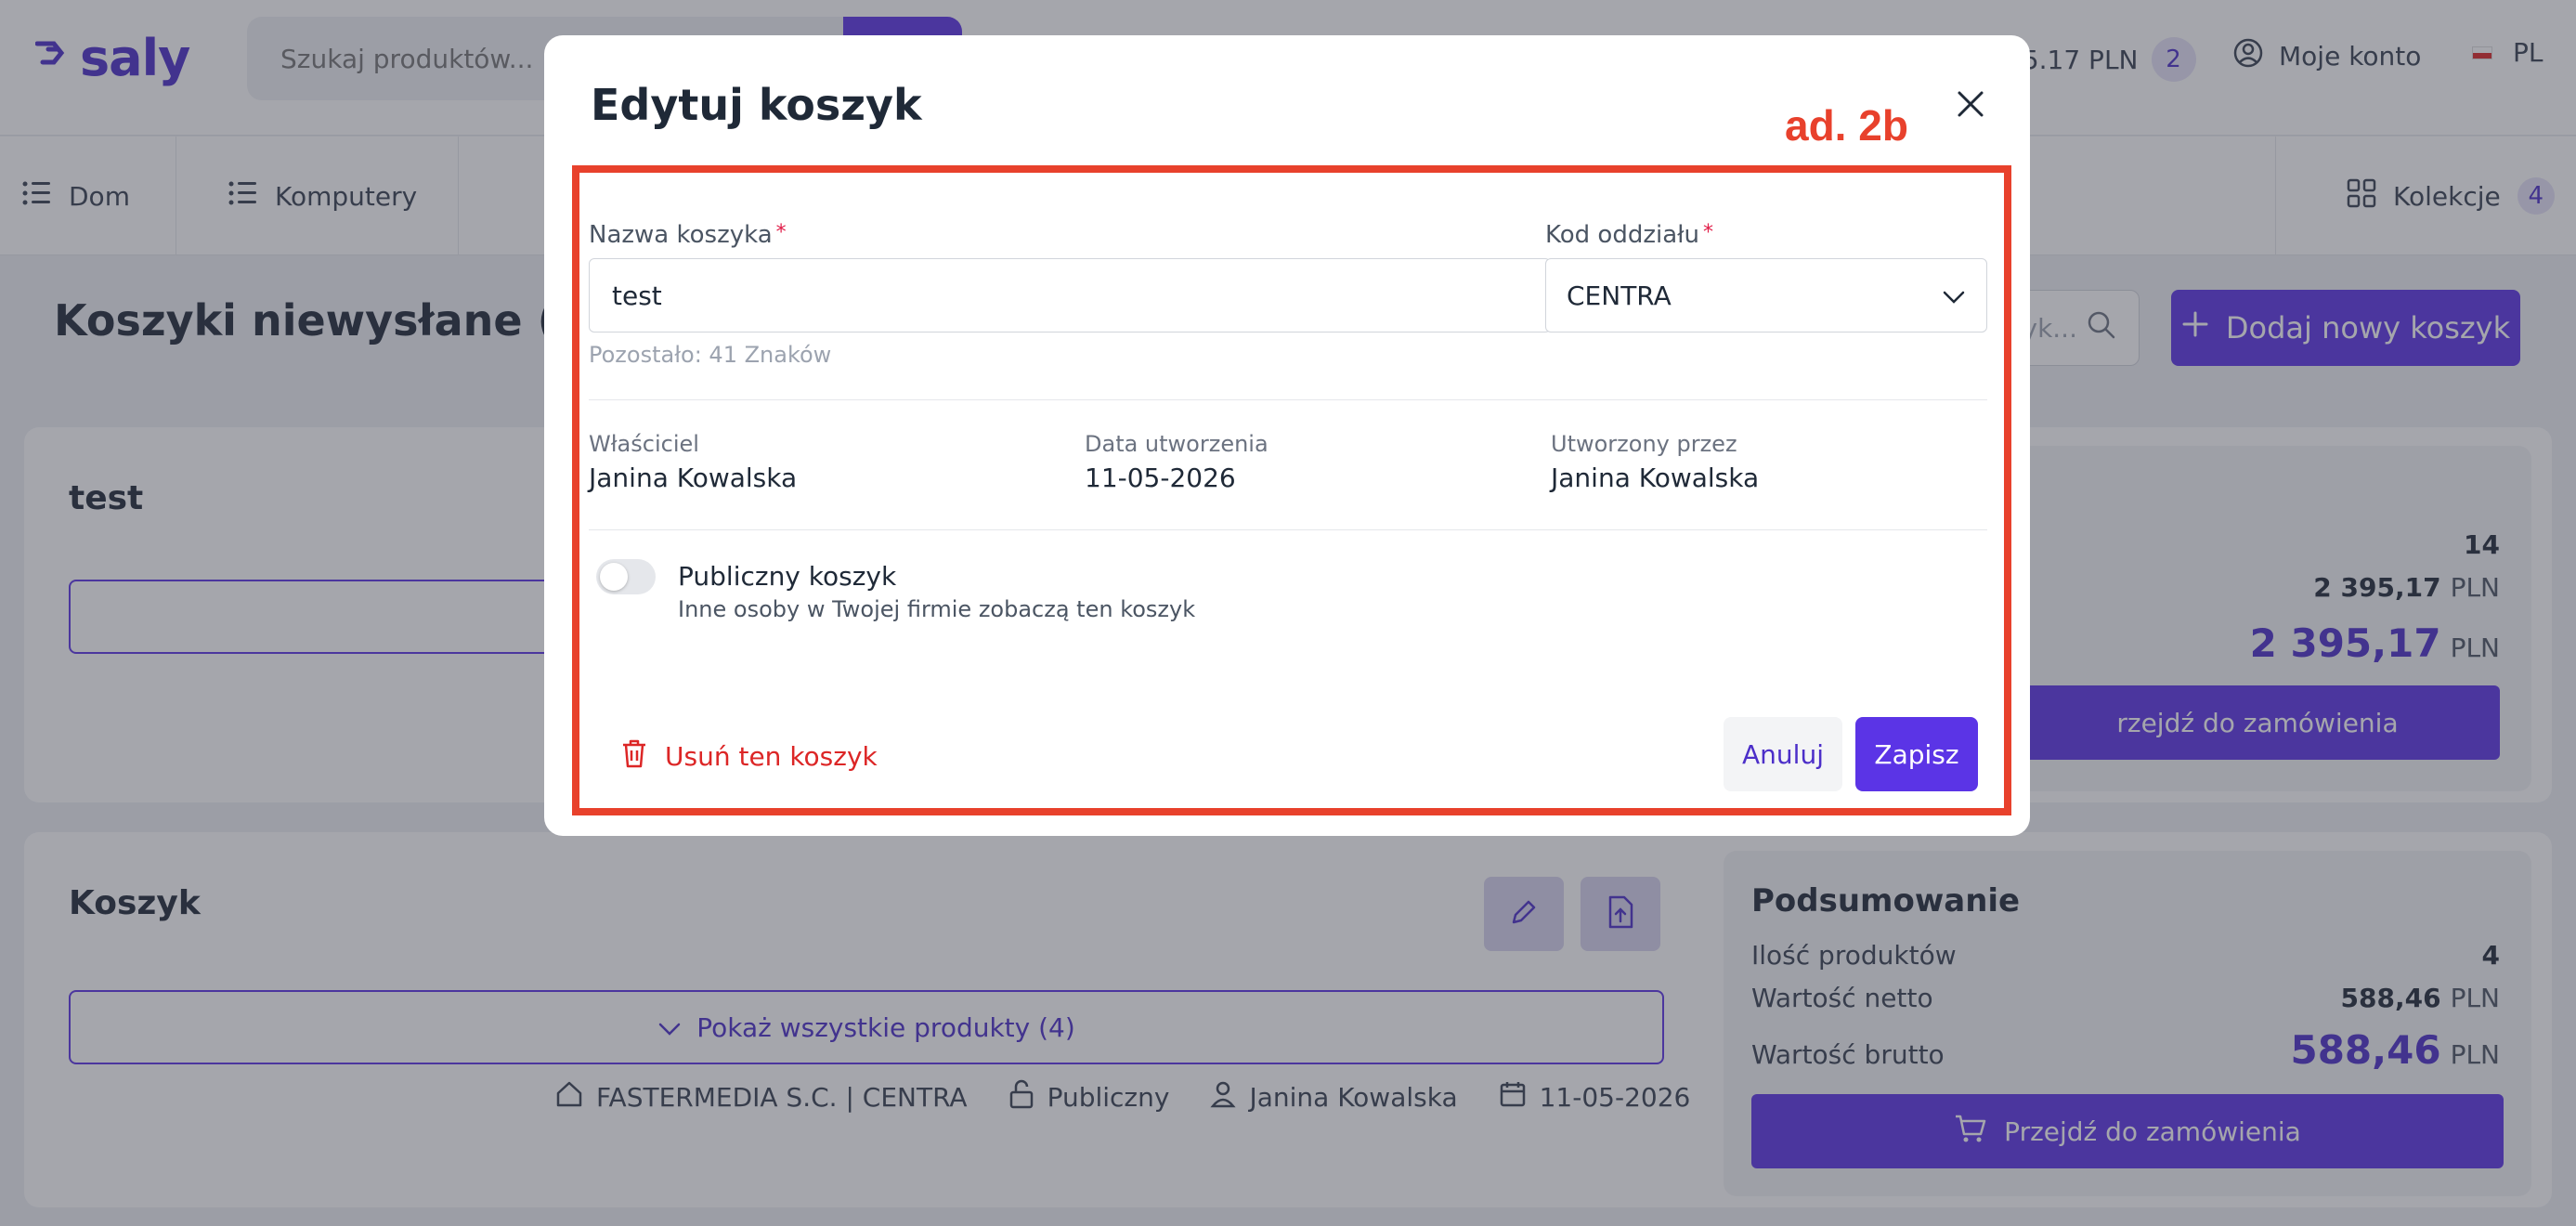 Image resolution: width=2576 pixels, height=1226 pixels. I want to click on annotation-label: ad. 2b, so click(1846, 126).